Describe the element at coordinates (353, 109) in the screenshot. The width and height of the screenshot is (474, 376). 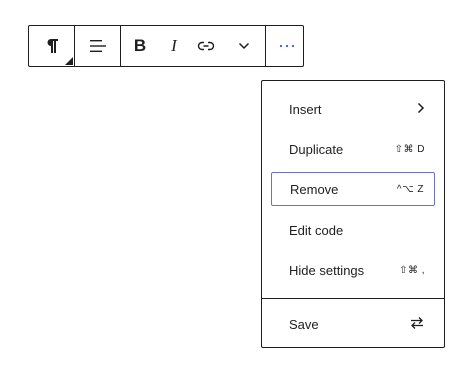
I see `menu-item-insert: Insert` at that location.